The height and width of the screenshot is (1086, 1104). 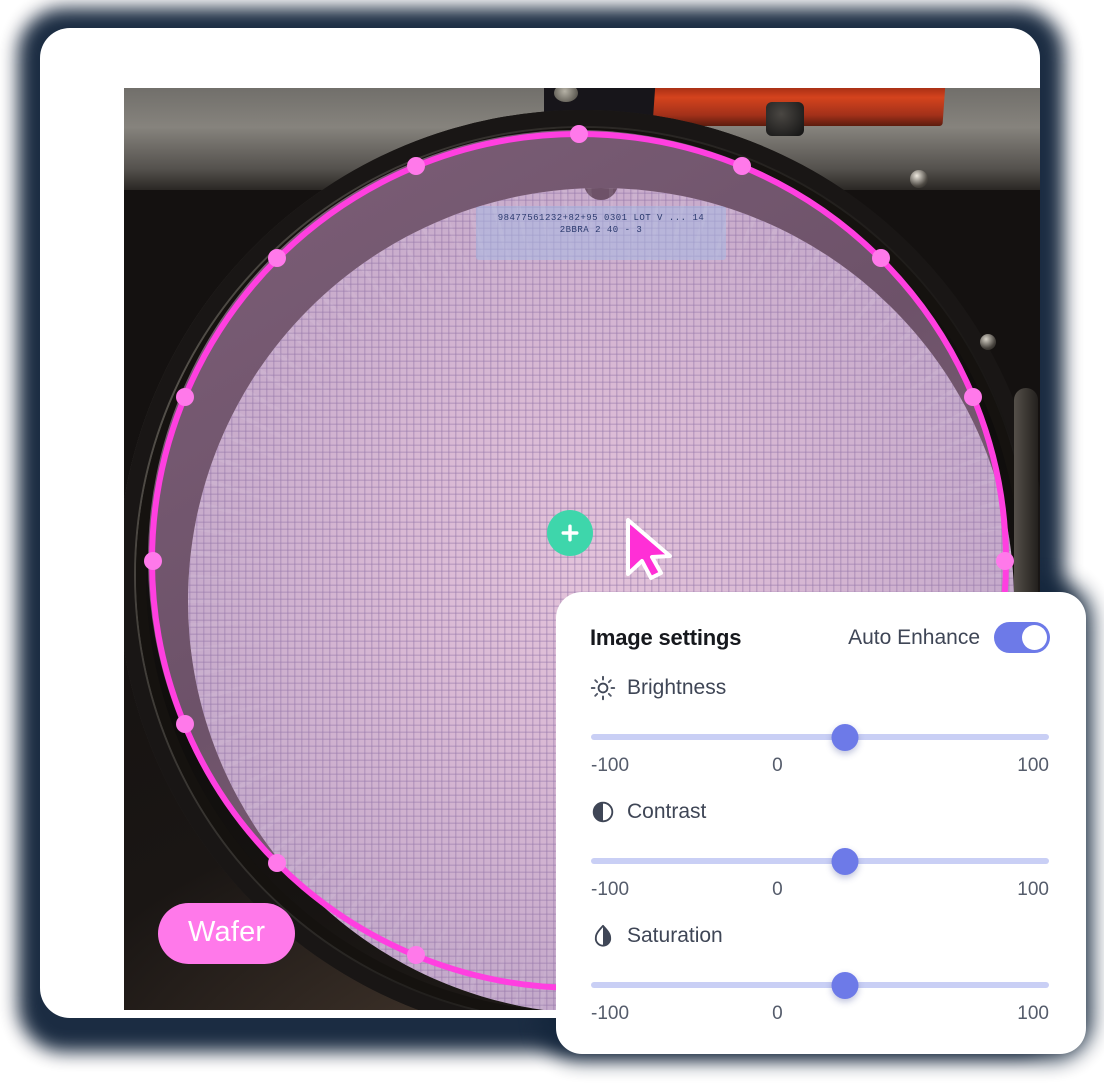 I want to click on saturation-slider, so click(x=820, y=985).